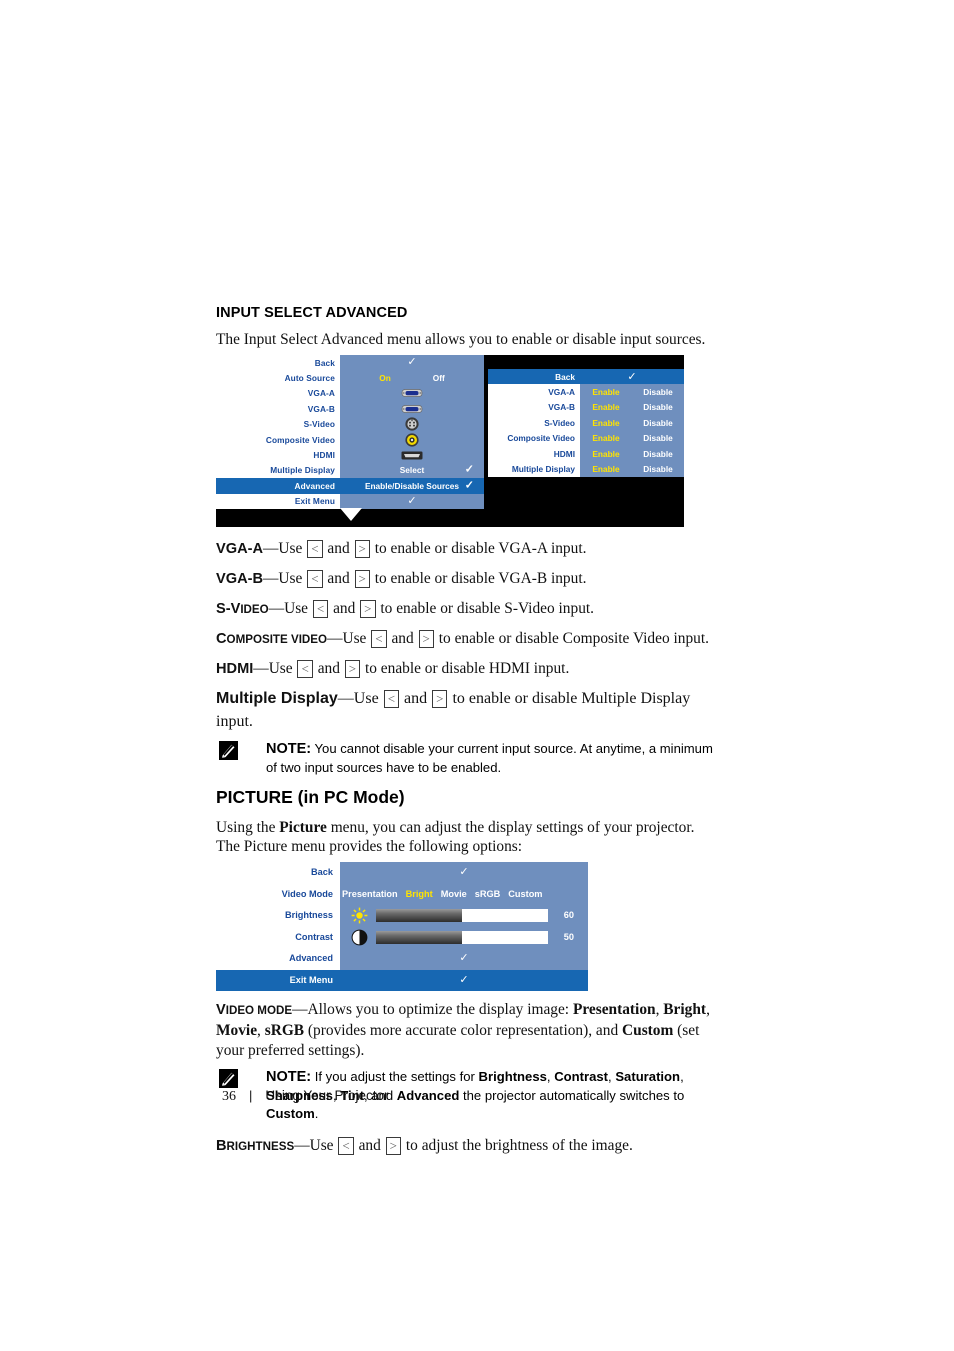 This screenshot has width=954, height=1351. What do you see at coordinates (235, 669) in the screenshot?
I see `definition-term: HDMI` at bounding box center [235, 669].